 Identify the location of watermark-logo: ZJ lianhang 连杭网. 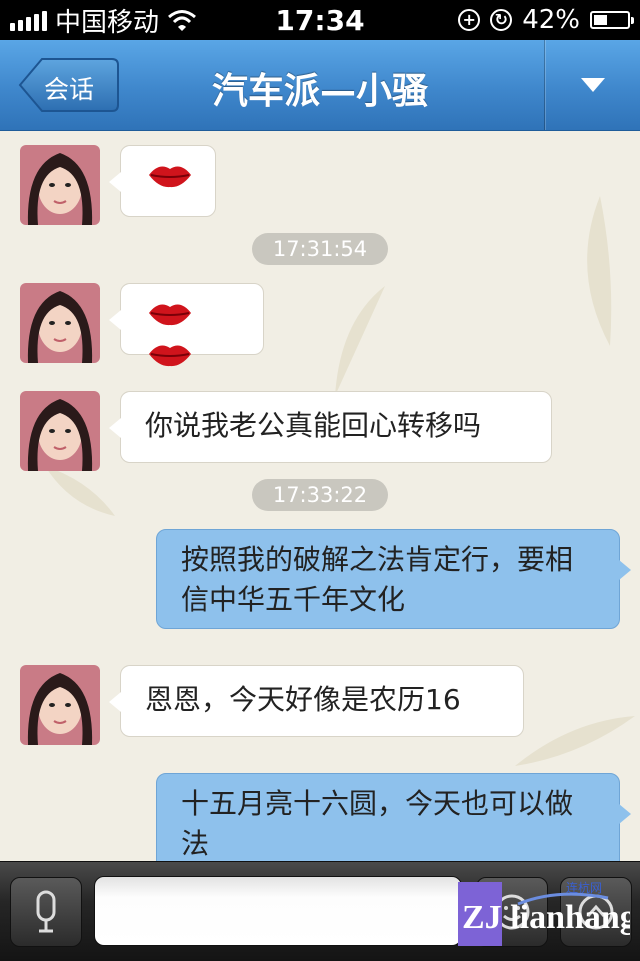
(544, 913).